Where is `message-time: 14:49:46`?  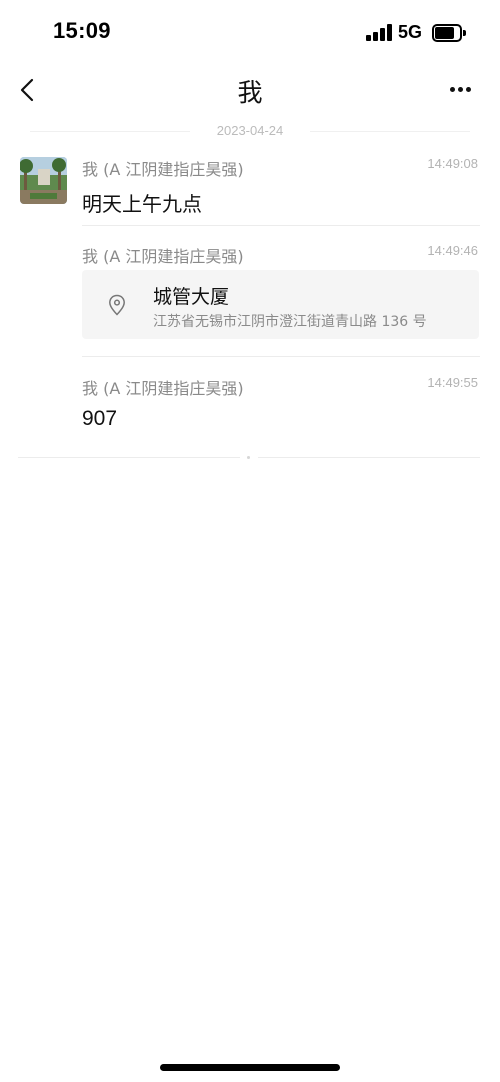
message-time: 14:49:46 is located at coordinates (452, 250).